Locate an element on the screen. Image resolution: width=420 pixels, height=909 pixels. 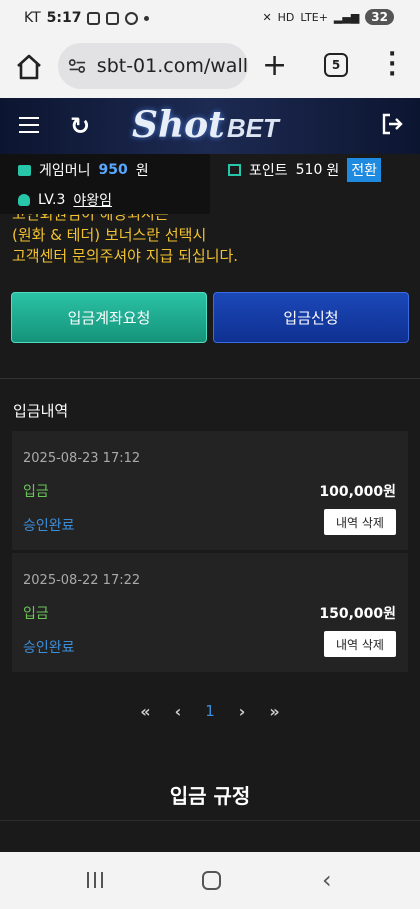
prev-page-icon: ‹ is located at coordinates (178, 711).